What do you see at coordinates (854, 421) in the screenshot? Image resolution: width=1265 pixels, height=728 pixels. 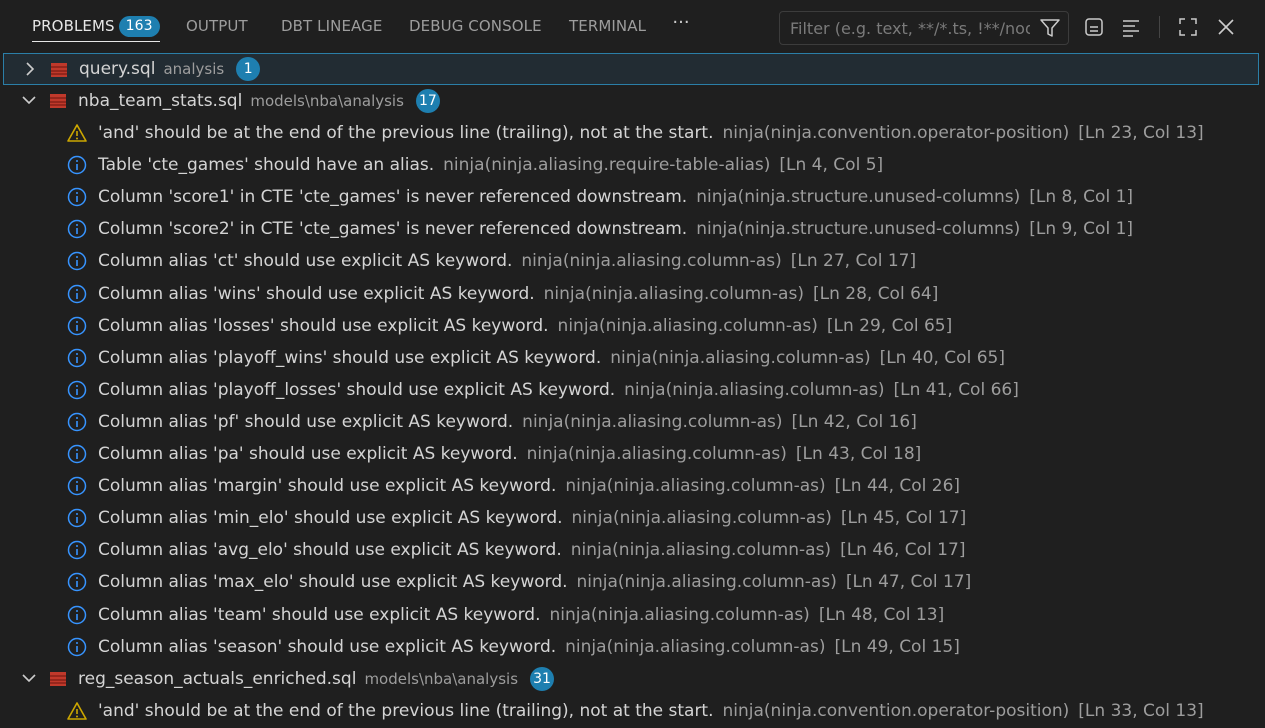 I see `problem-location: [Ln 42, Col 16]` at bounding box center [854, 421].